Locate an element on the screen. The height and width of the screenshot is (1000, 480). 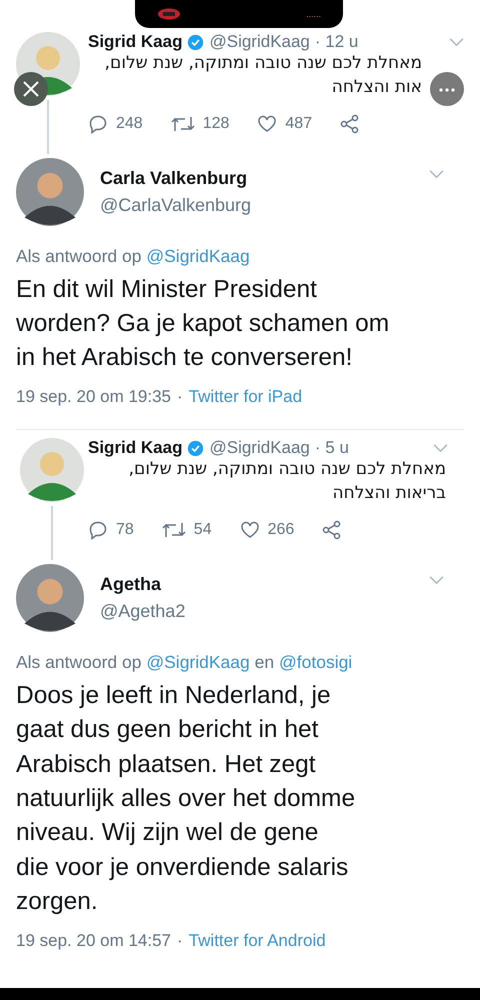
source-link: Twitter for iPad is located at coordinates (245, 397).